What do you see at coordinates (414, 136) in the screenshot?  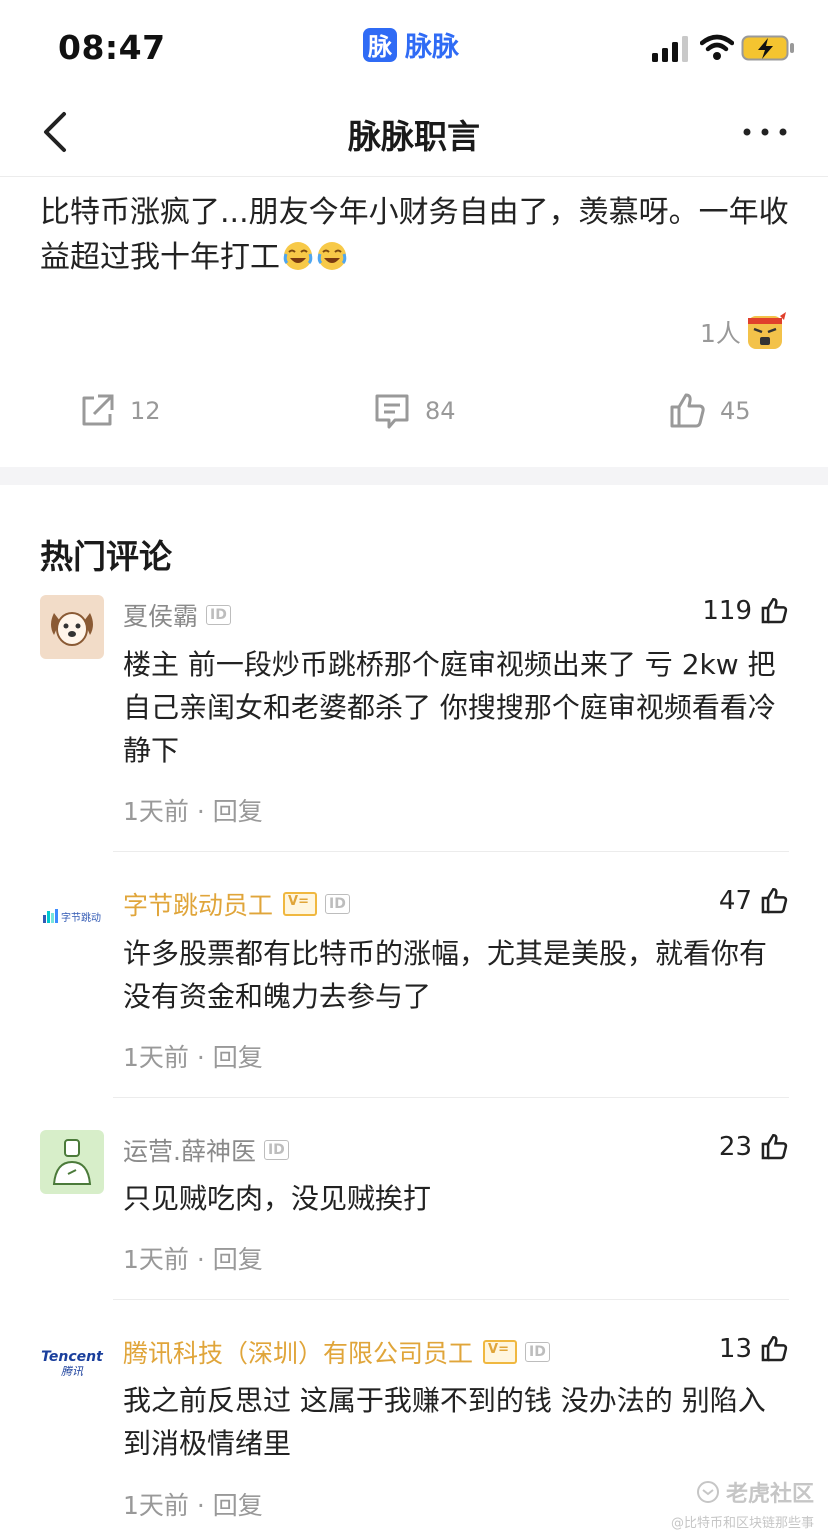 I see `page-title: 脉脉职言` at bounding box center [414, 136].